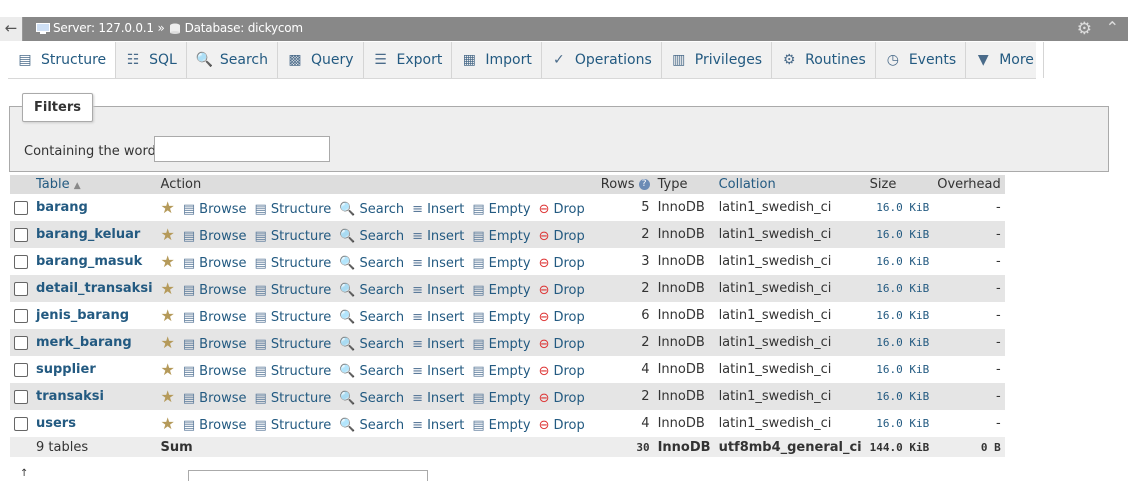  Describe the element at coordinates (94, 184) in the screenshot. I see `table-column-header: Table ▲` at that location.